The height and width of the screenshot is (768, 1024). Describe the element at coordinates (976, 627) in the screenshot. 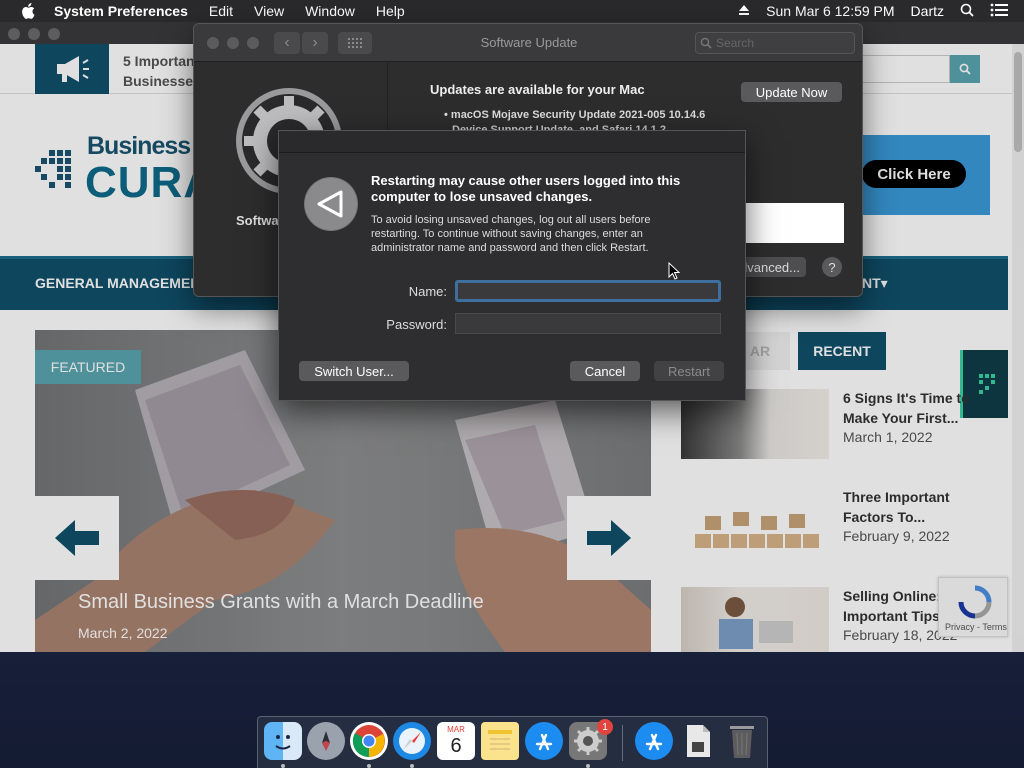

I see `recaptcha-links: Privacy - Terms` at that location.